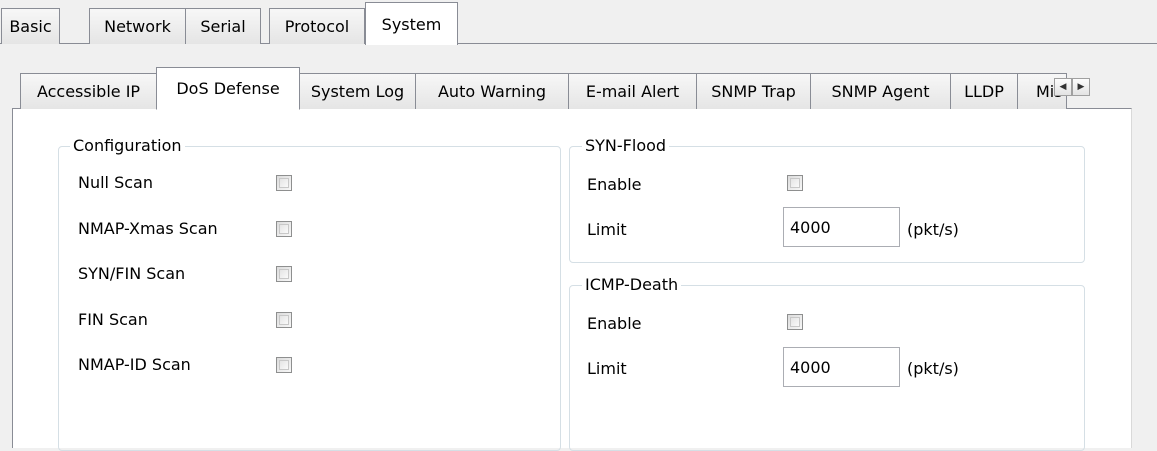 The height and width of the screenshot is (451, 1157). I want to click on tab-auto-warning-label: Auto Warning, so click(491, 91).